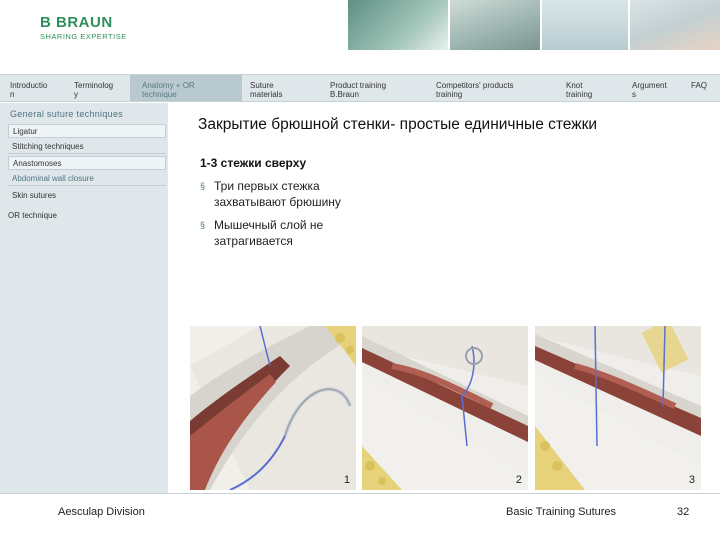 The width and height of the screenshot is (720, 540). Describe the element at coordinates (269, 233) in the screenshot. I see `bullet-text: Мышечный слой не затрагивается` at that location.